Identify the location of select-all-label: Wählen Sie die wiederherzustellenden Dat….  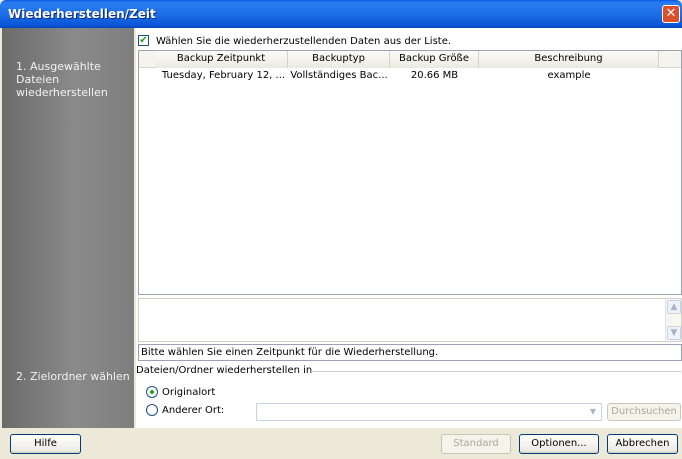
(304, 41).